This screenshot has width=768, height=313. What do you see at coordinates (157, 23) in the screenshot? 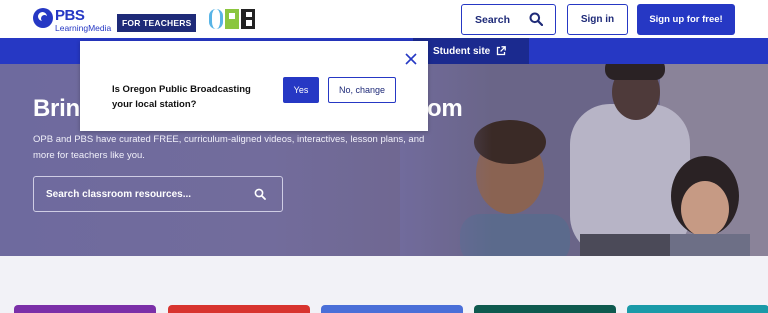
I see `for-teachers-badge: FOR TEACHERS` at bounding box center [157, 23].